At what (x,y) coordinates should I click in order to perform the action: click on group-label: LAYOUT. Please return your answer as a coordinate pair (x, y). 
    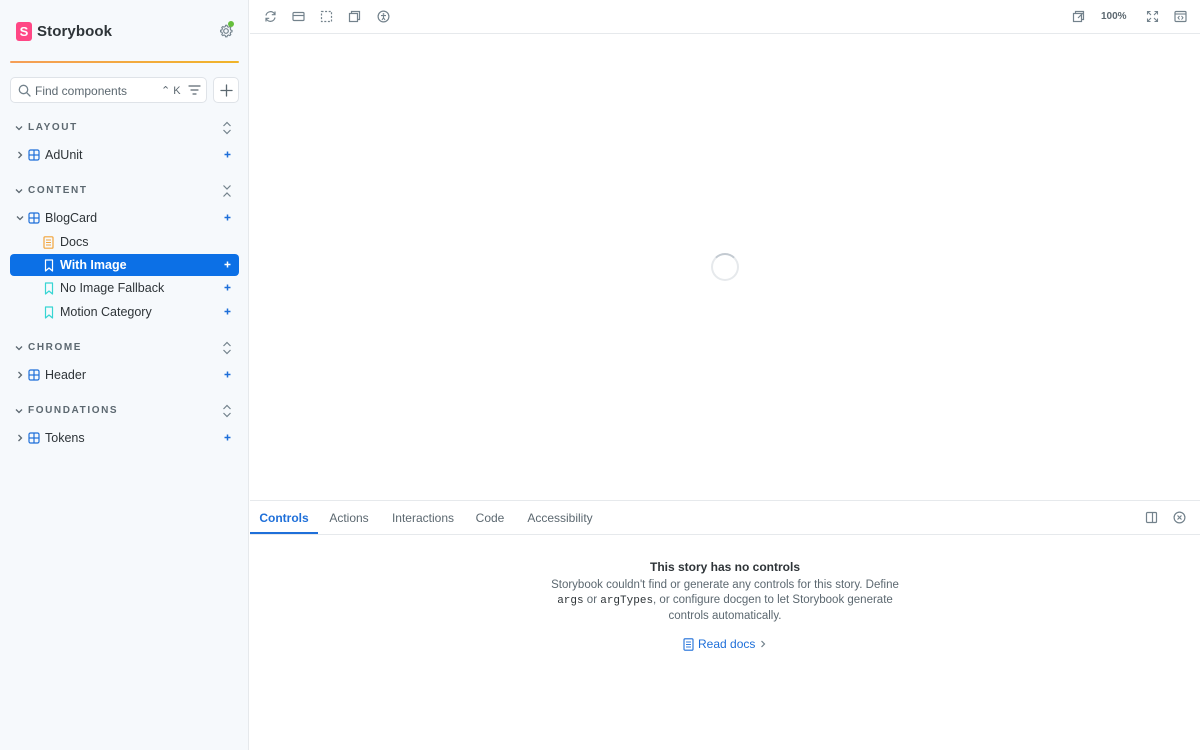
    Looking at the image, I should click on (53, 127).